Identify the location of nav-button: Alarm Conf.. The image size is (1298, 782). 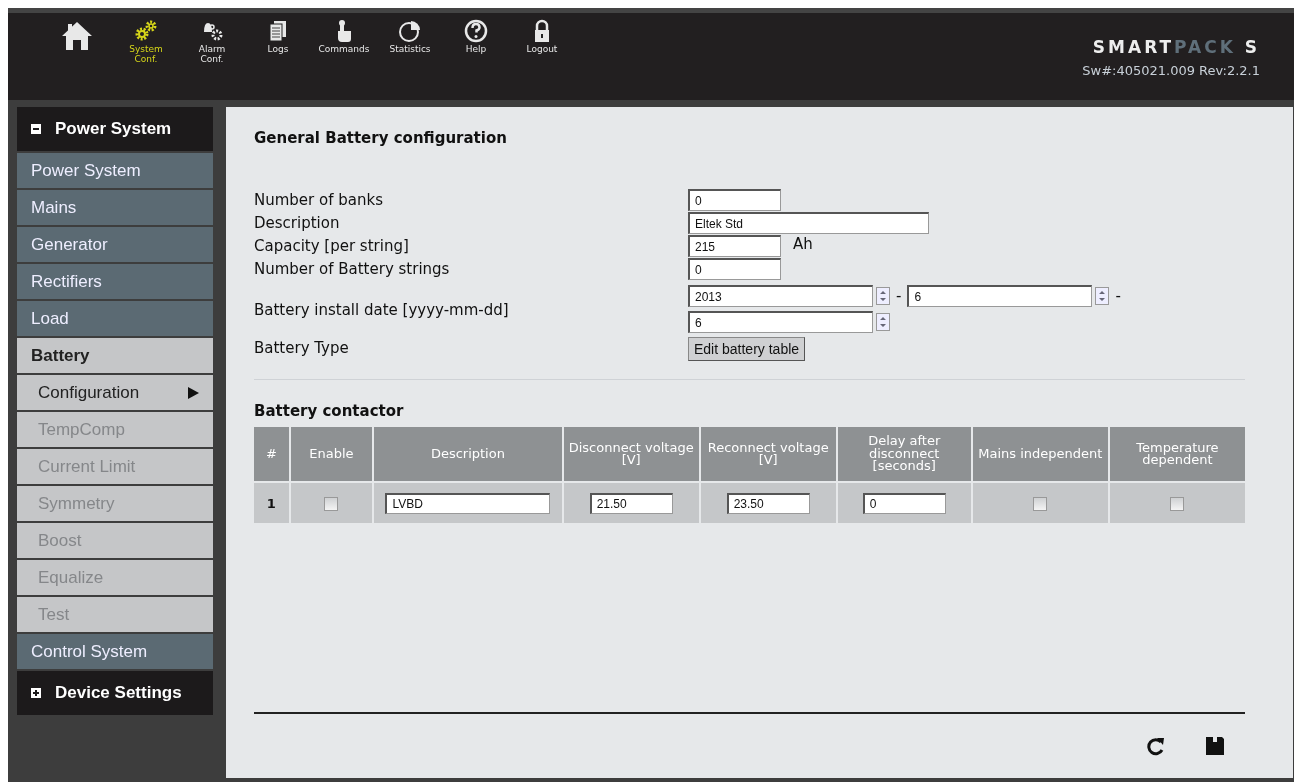
(212, 42).